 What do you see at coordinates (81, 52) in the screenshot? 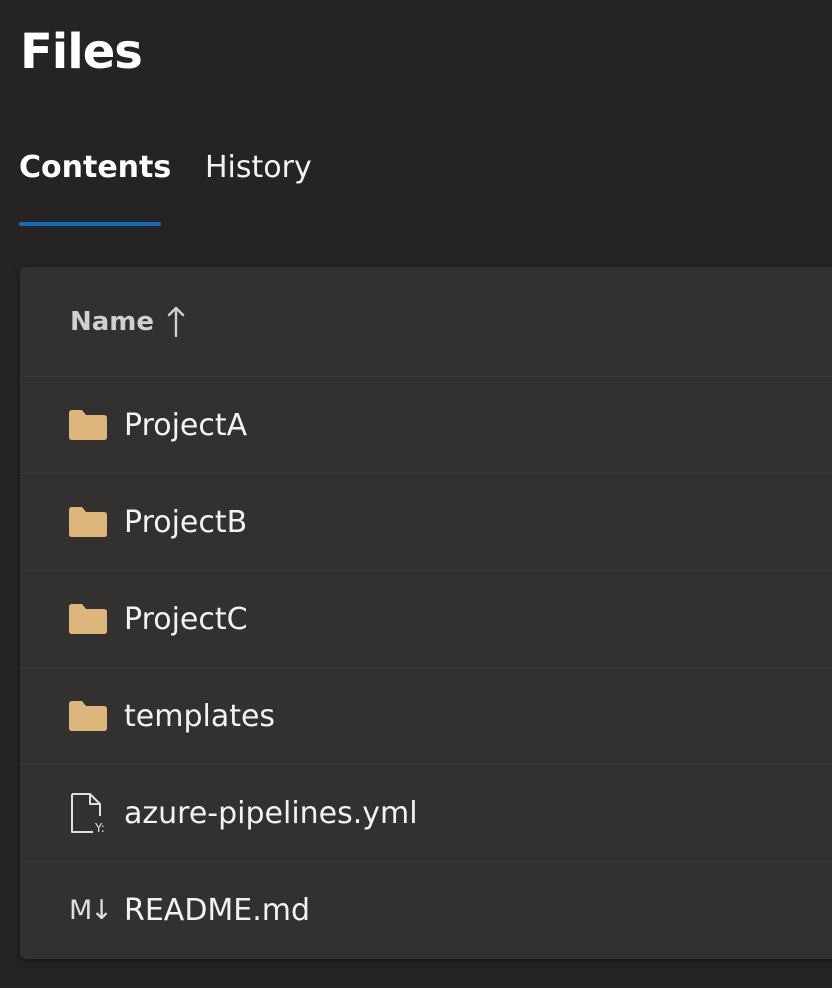
I see `page-title: Files` at bounding box center [81, 52].